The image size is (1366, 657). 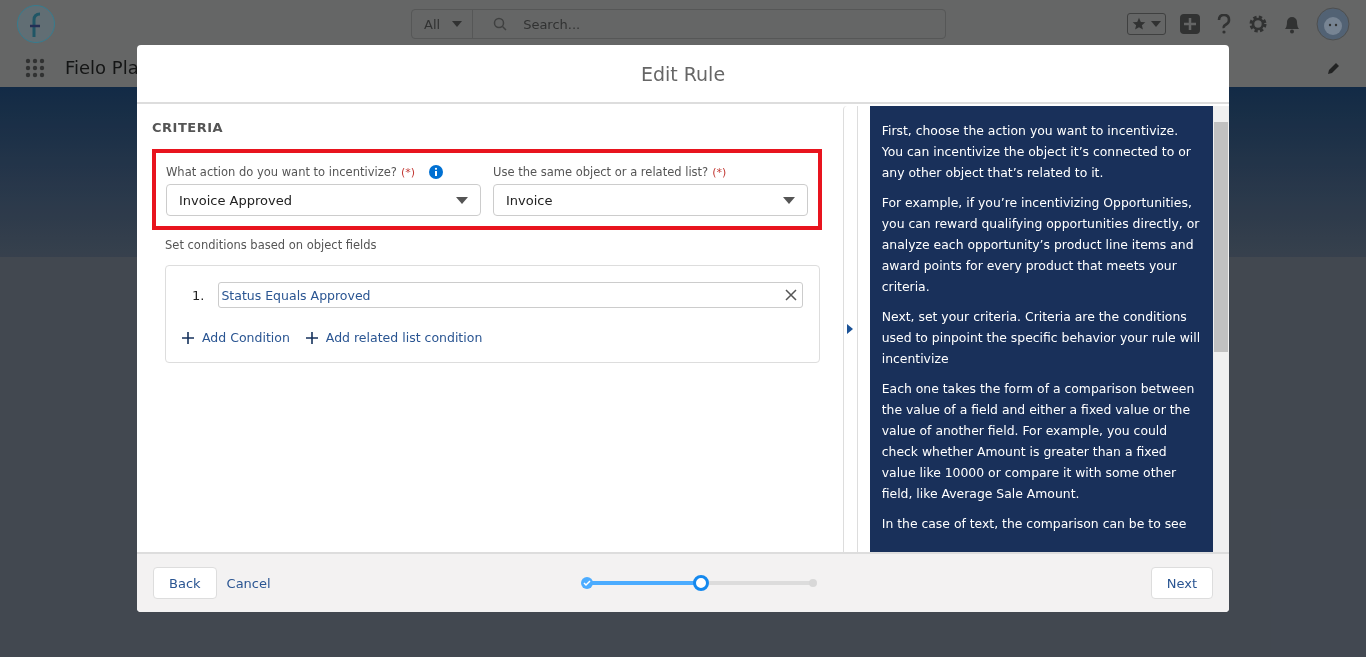 What do you see at coordinates (510, 295) in the screenshot?
I see `condition-field: Status Equals Approved` at bounding box center [510, 295].